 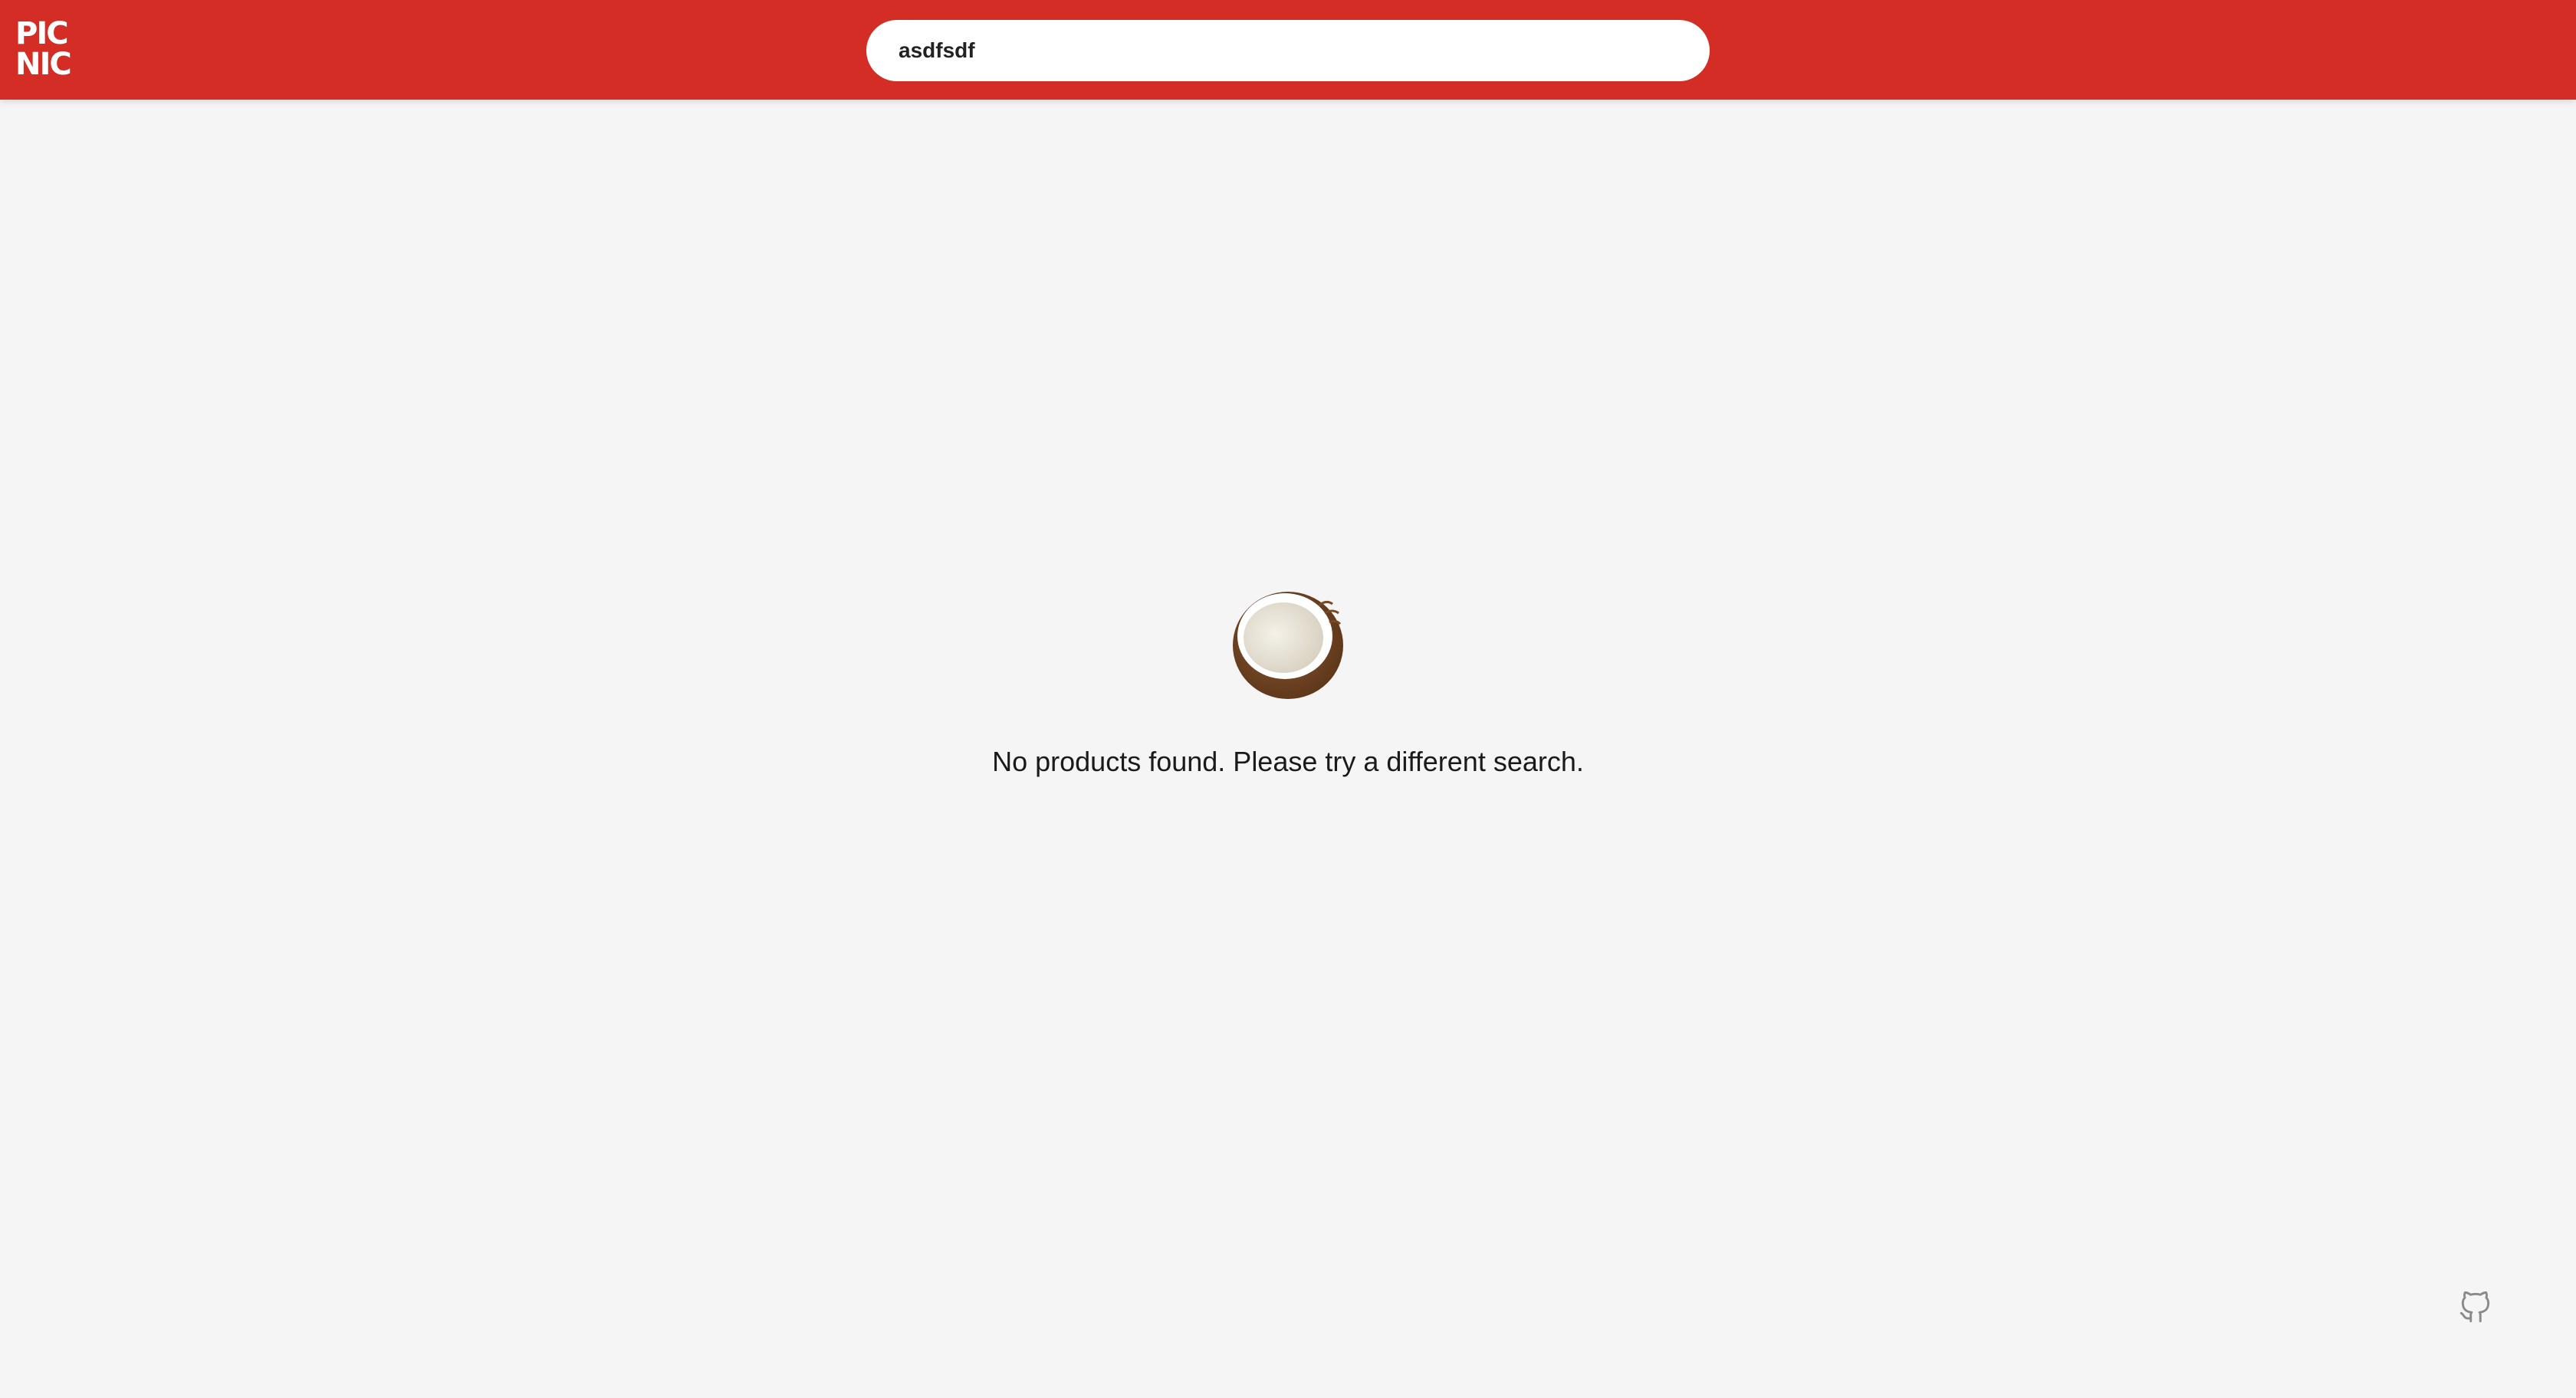 What do you see at coordinates (1288, 645) in the screenshot?
I see `coconut-icon` at bounding box center [1288, 645].